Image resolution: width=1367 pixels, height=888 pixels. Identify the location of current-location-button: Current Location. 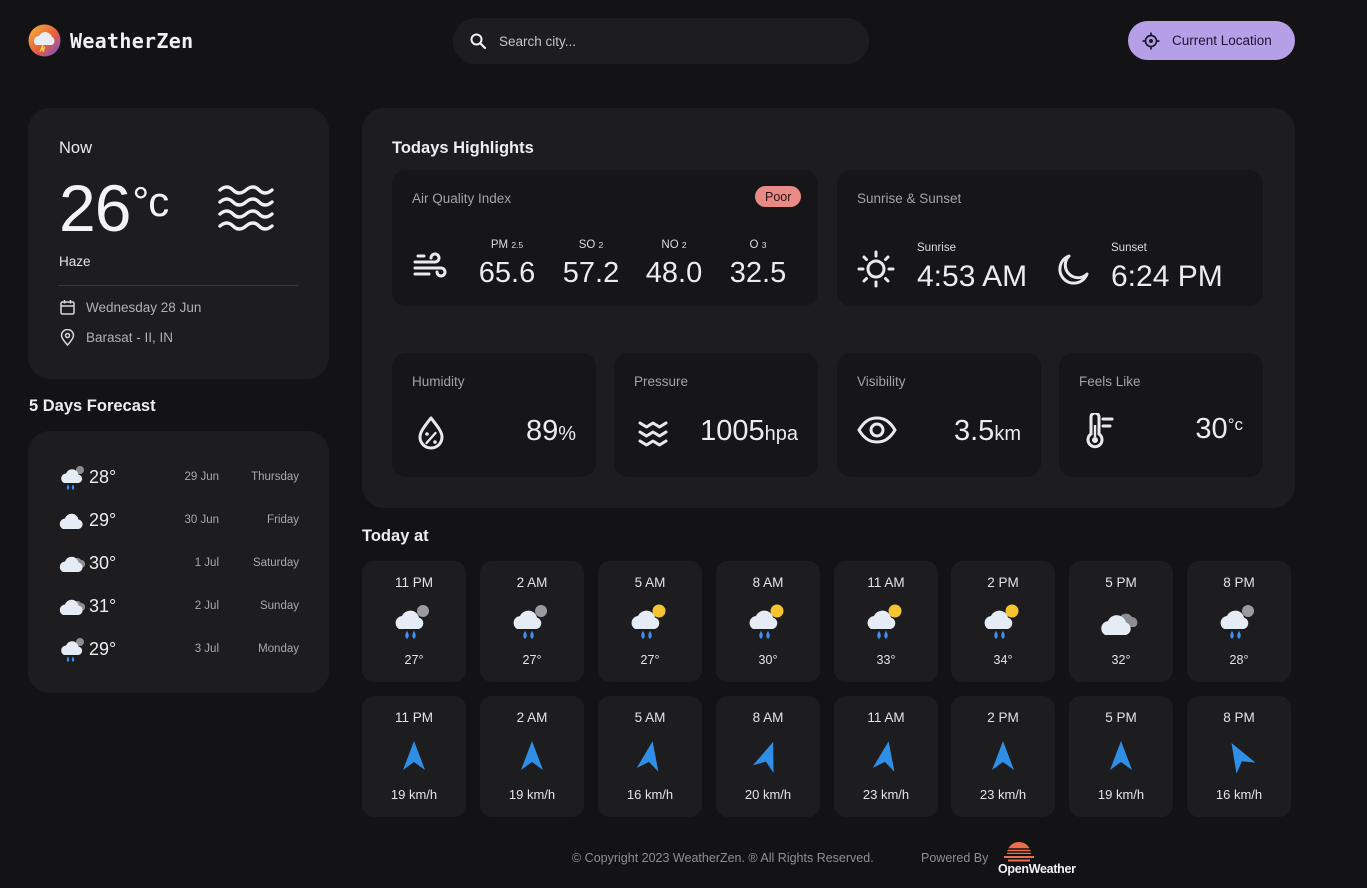
(1211, 40).